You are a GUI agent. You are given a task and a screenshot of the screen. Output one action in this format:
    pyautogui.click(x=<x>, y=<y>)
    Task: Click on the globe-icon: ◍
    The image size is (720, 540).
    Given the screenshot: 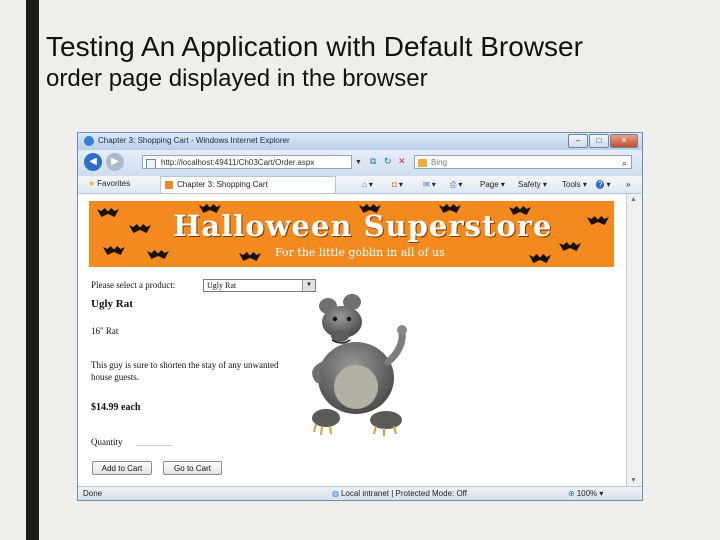 What is the action you would take?
    pyautogui.click(x=335, y=493)
    